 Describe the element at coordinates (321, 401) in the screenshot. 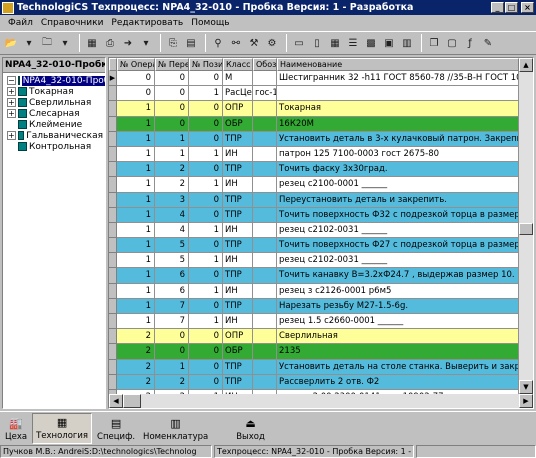

I see `horizontal-scrollbar: ◀ ▶` at that location.